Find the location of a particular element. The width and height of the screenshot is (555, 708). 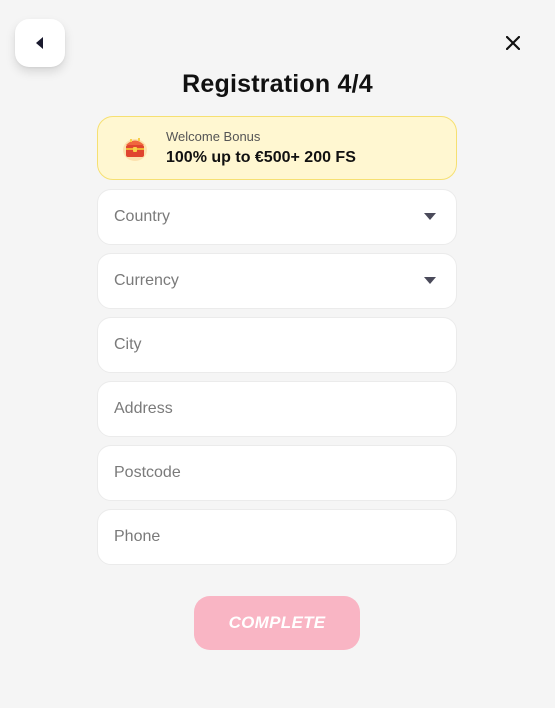

welcome-bonus-banner: Welcome Bonus 100% up to €500+ 200 FS is located at coordinates (277, 148).